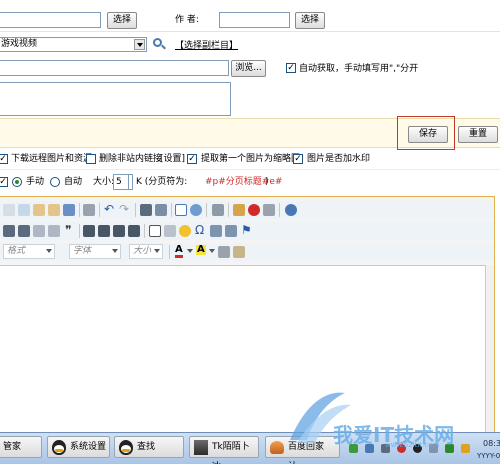 The width and height of the screenshot is (500, 464). I want to click on horizontal-rule-icon, so click(170, 231).